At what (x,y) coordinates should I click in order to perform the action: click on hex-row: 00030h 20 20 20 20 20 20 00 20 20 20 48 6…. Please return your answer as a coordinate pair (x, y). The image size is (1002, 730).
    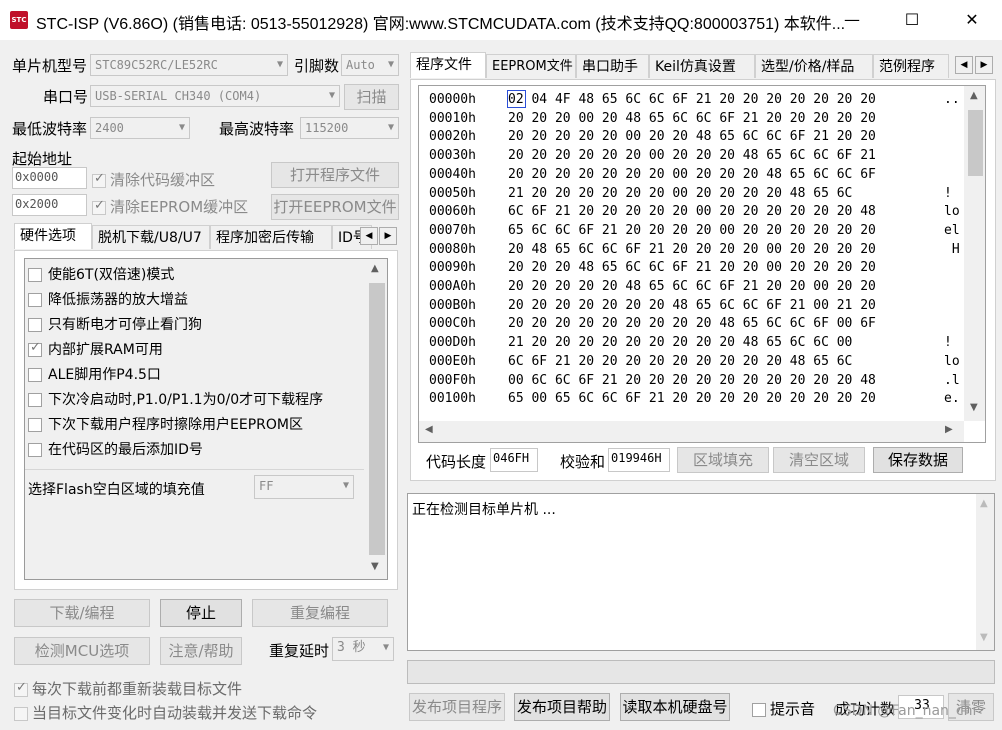
    Looking at the image, I should click on (691, 155).